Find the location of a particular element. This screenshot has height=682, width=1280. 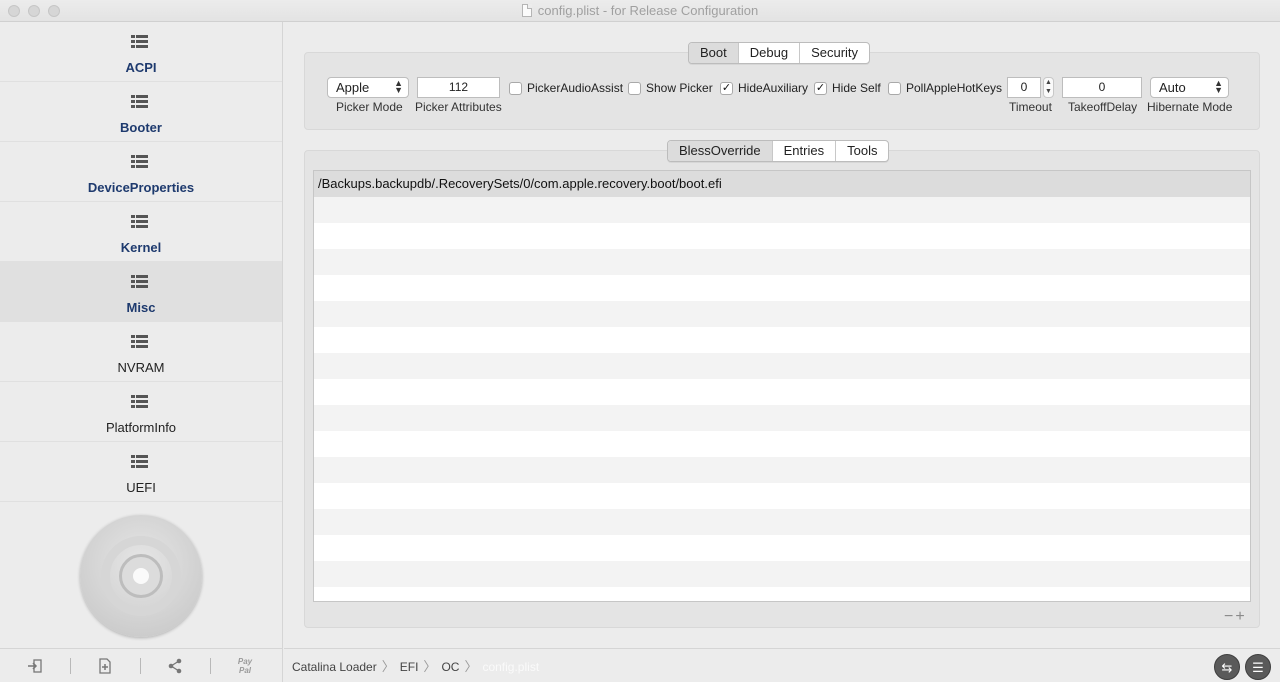

section-tabs: Boot Debug Security is located at coordinates (779, 53).